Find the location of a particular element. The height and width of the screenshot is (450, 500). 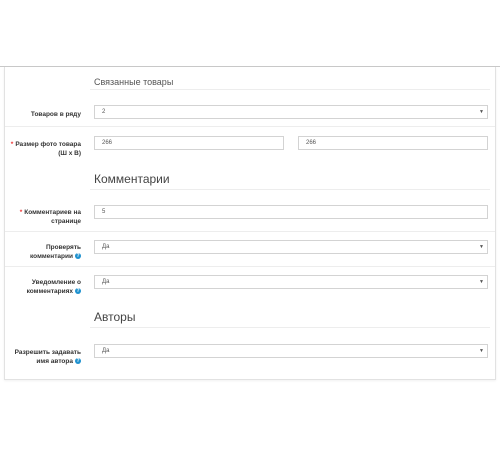

label-comments-per-page: * Комментариев на странице is located at coordinates (43, 217).